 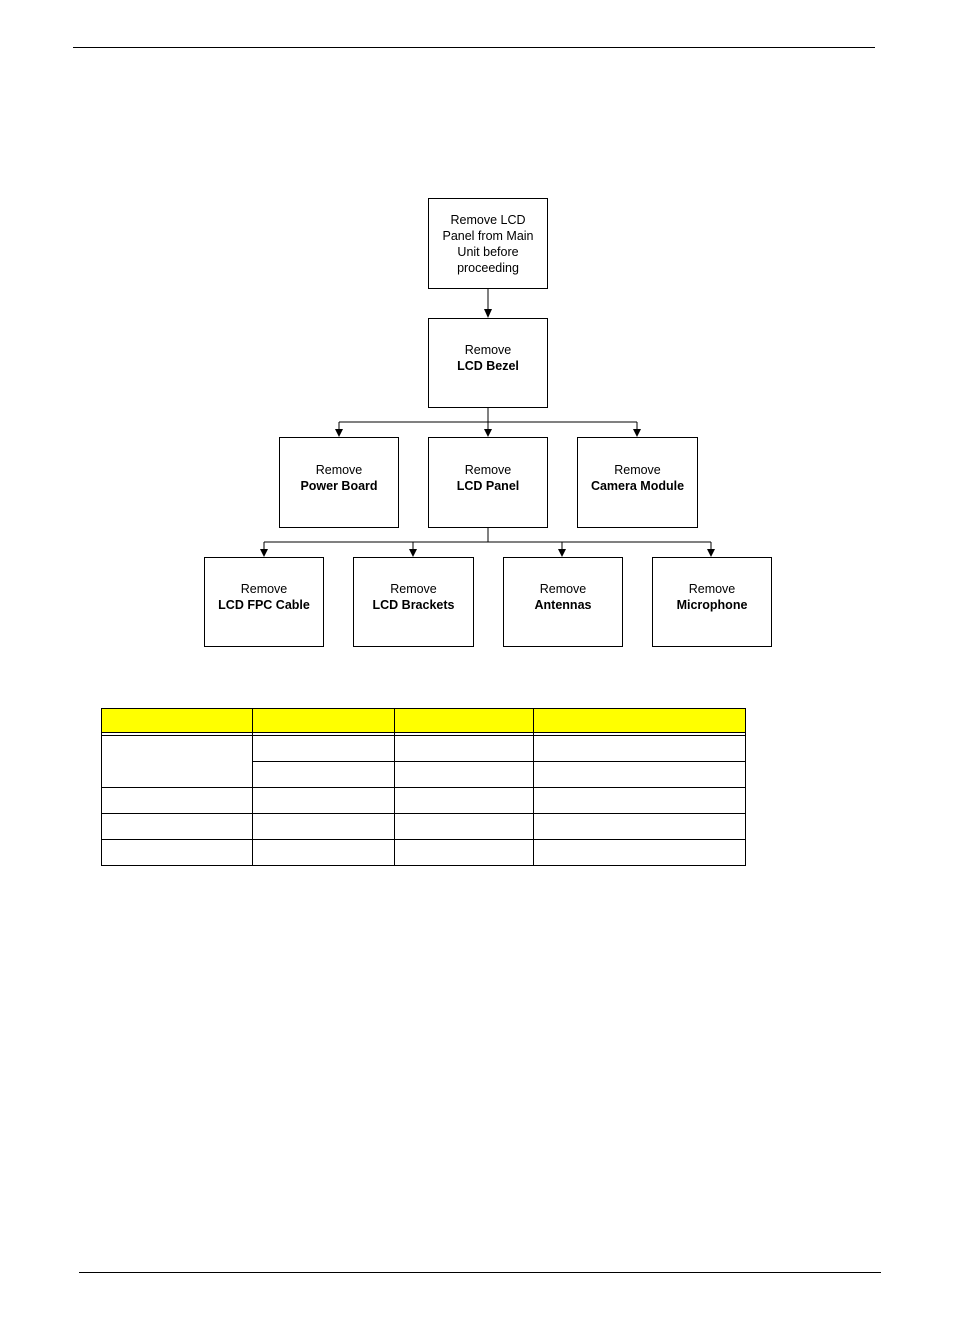 What do you see at coordinates (488, 219) in the screenshot?
I see `step-text: Remove LCD` at bounding box center [488, 219].